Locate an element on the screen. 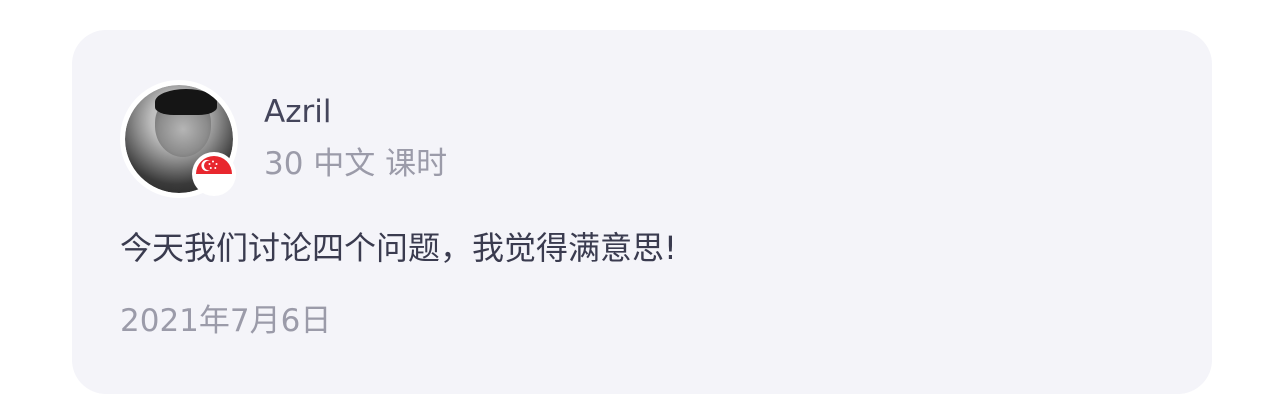  lesson-count: 30 中文 课时 is located at coordinates (356, 164).